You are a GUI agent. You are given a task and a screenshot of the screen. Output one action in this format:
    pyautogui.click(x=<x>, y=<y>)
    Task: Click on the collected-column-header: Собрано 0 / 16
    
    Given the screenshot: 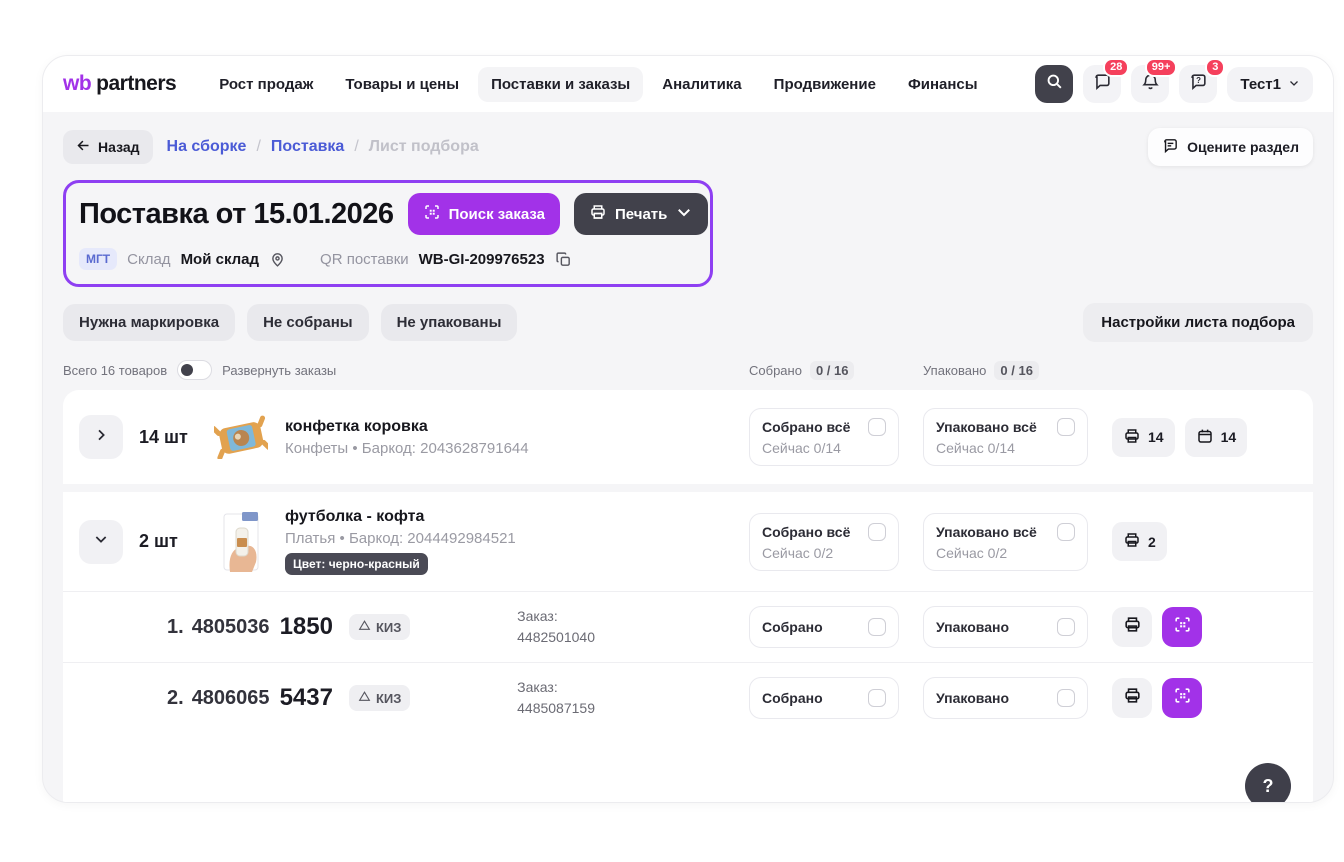 What is the action you would take?
    pyautogui.click(x=824, y=370)
    